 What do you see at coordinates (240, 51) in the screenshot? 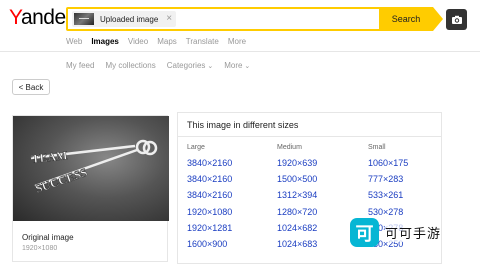
I see `header-divider` at bounding box center [240, 51].